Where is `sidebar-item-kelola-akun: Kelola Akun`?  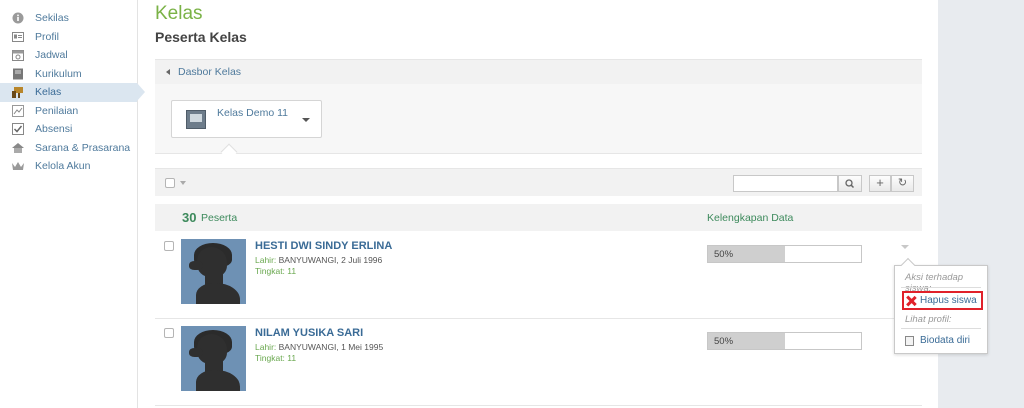 sidebar-item-kelola-akun: Kelola Akun is located at coordinates (68, 166).